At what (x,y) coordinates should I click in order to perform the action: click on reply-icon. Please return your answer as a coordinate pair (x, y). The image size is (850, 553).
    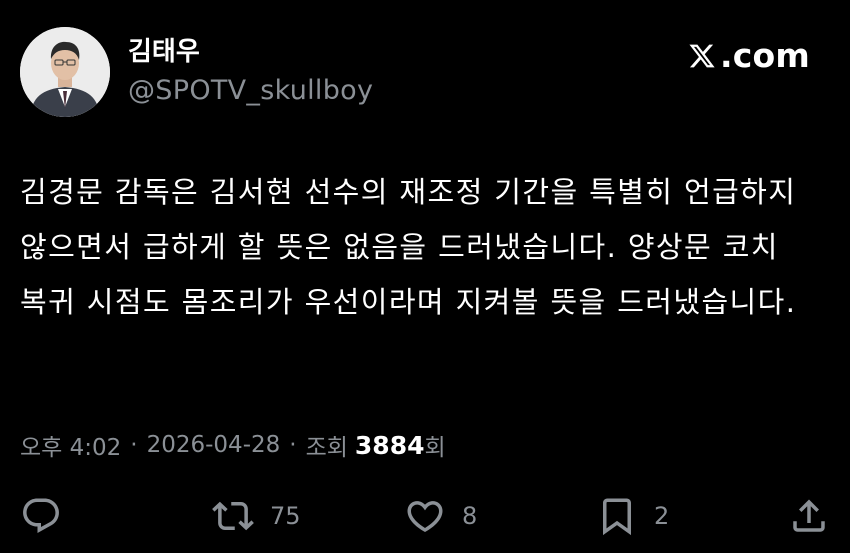
    Looking at the image, I should click on (41, 515).